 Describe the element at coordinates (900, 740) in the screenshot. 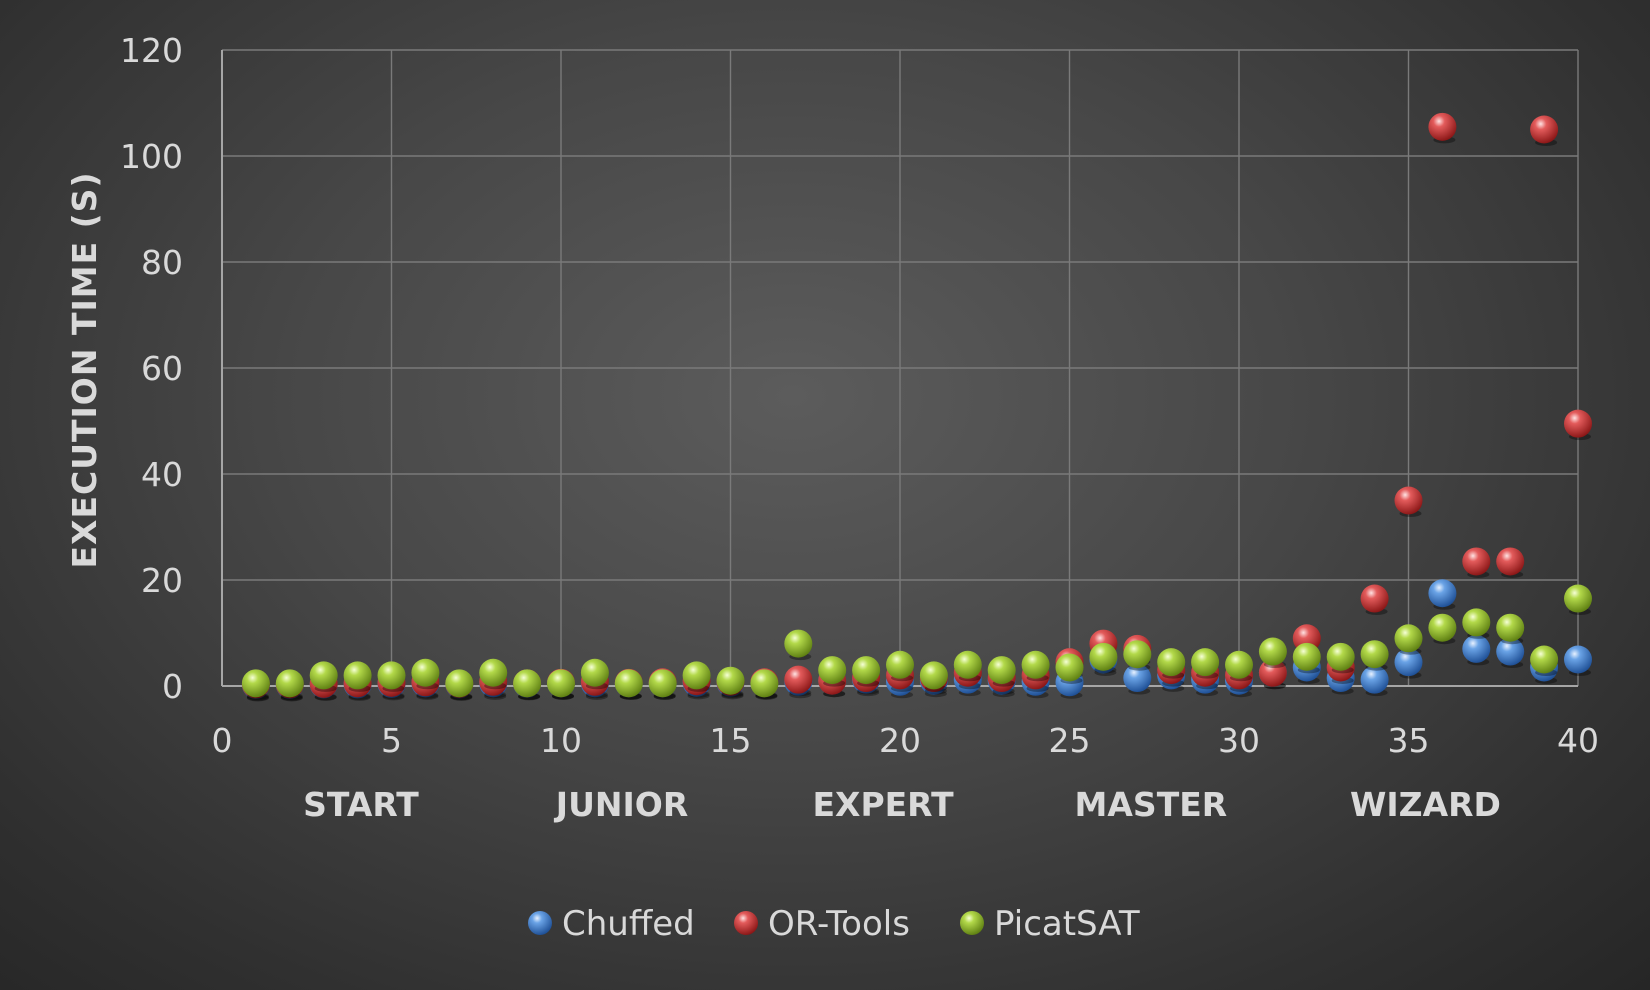

I see `x-tick-label: 20` at that location.